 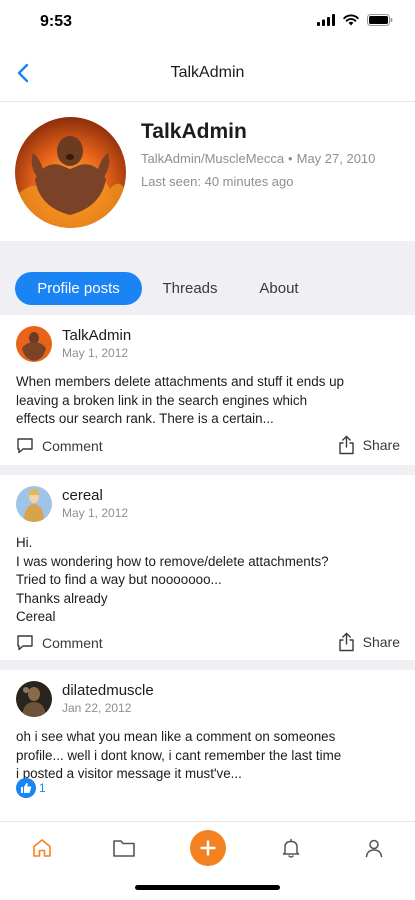 What do you see at coordinates (351, 20) in the screenshot?
I see `wifi-icon` at bounding box center [351, 20].